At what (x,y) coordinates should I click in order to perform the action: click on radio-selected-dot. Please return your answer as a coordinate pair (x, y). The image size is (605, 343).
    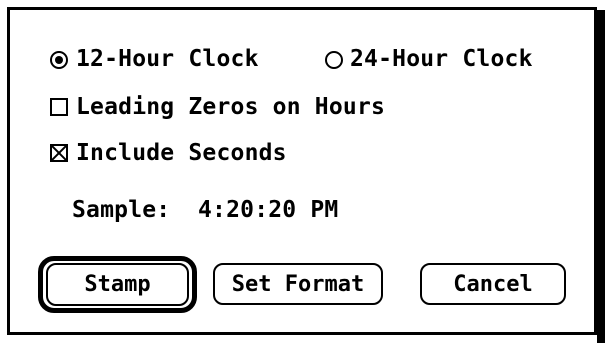
    Looking at the image, I should click on (59, 60).